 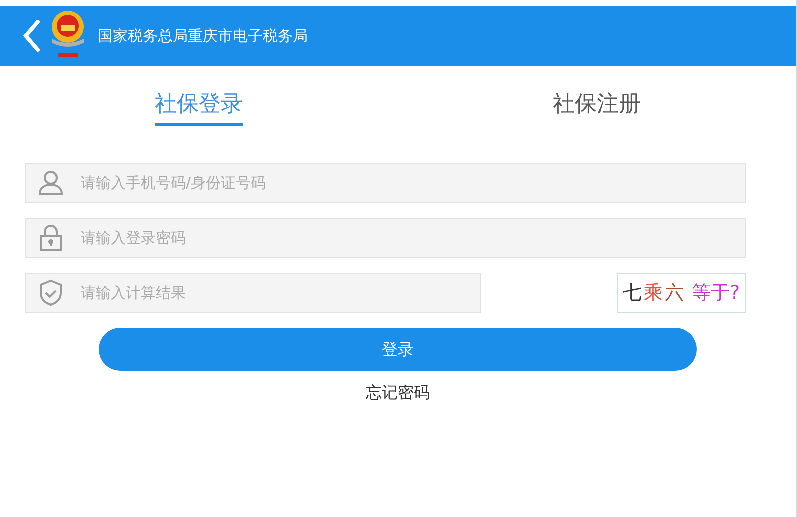 What do you see at coordinates (674, 293) in the screenshot?
I see `captcha-text: 六` at bounding box center [674, 293].